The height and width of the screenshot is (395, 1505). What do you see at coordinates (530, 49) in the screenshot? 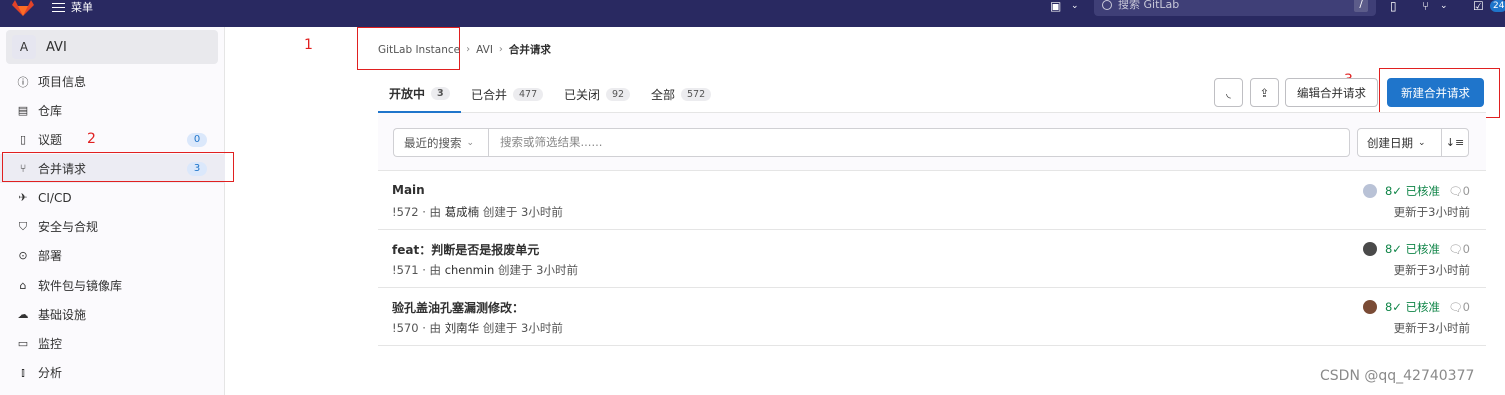
I see `breadcrumb-current: 合并请求` at bounding box center [530, 49].